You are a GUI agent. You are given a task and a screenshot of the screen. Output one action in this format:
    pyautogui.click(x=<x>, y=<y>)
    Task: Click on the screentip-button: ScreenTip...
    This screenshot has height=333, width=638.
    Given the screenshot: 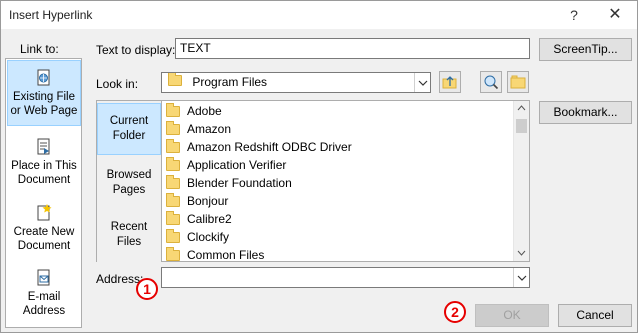 What is the action you would take?
    pyautogui.click(x=585, y=49)
    